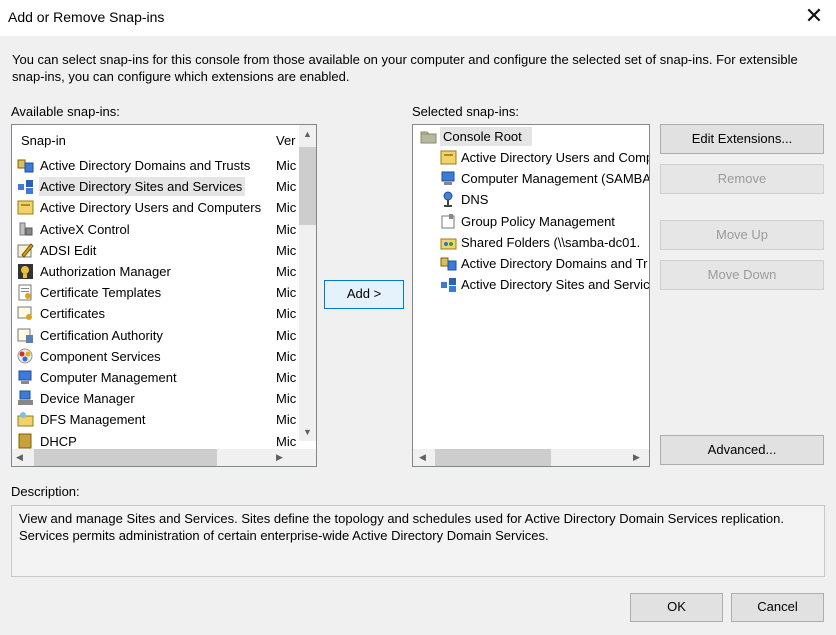 Image resolution: width=836 pixels, height=635 pixels. I want to click on list-item: ADSI Edit Mic, so click(154, 250).